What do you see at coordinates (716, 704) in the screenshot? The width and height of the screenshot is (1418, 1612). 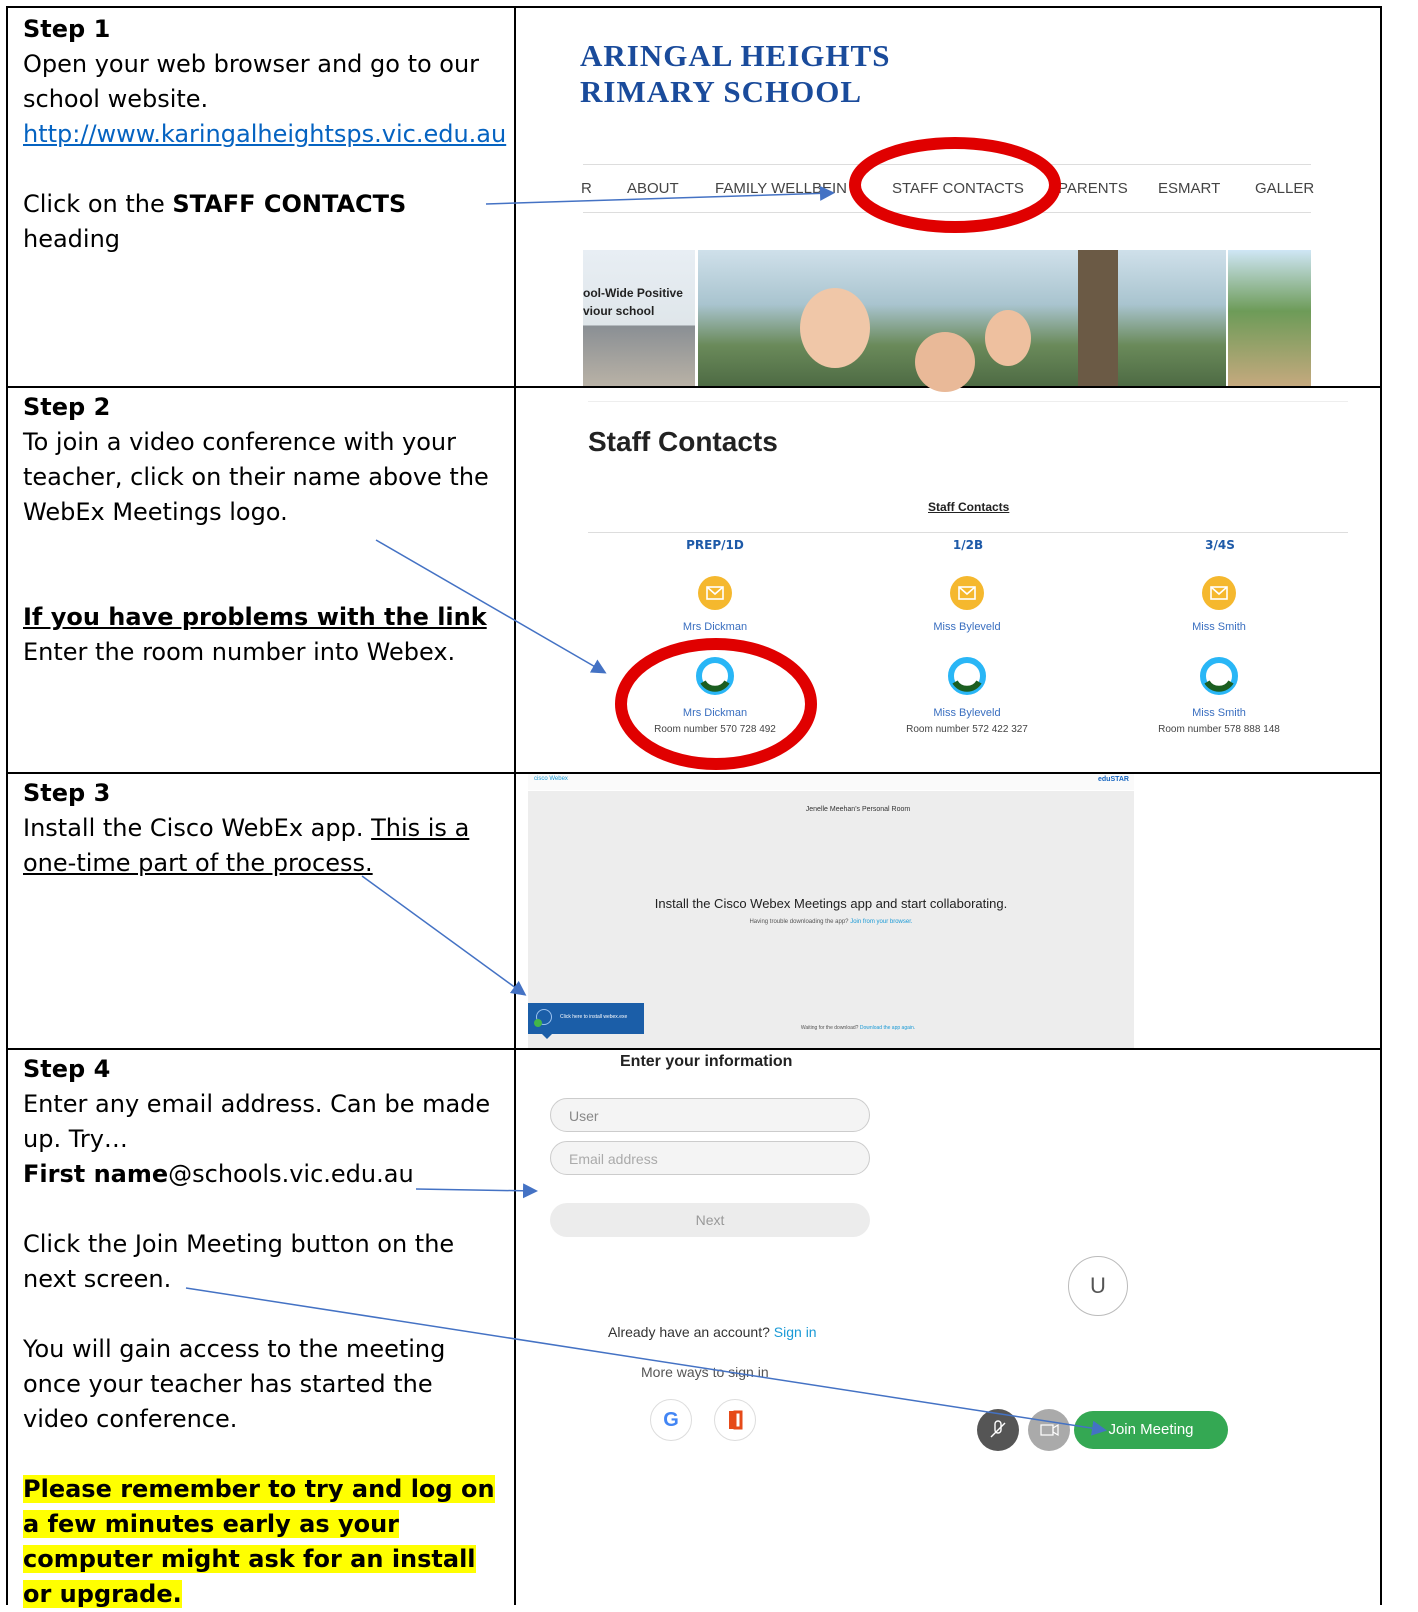 I see `mrs-dickman-red-circle` at bounding box center [716, 704].